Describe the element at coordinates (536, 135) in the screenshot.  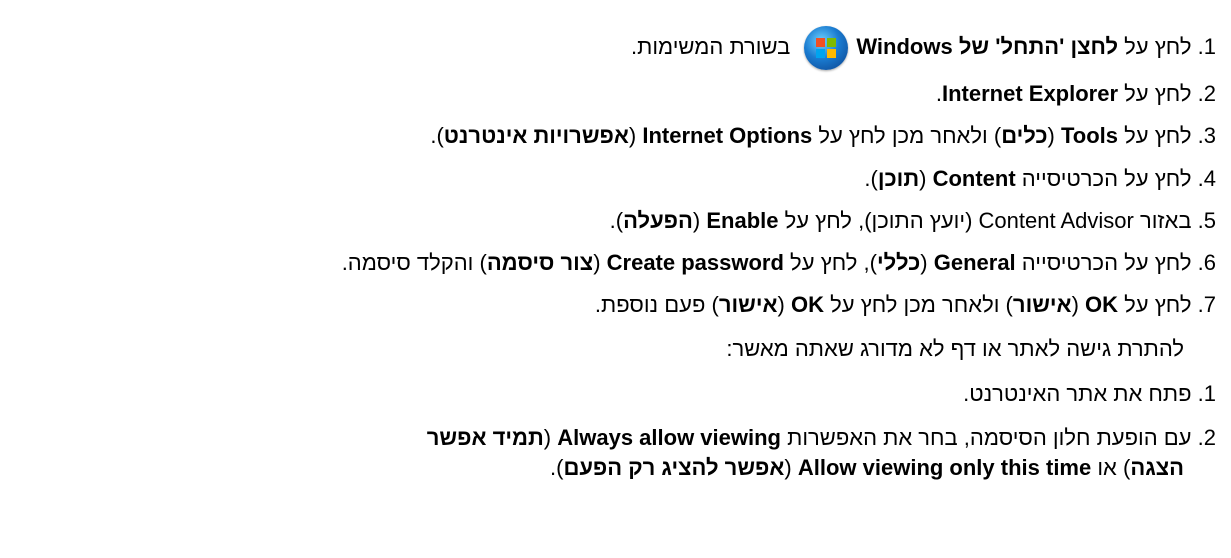
I see `bold-term: אפשרויות אינטרנט` at that location.